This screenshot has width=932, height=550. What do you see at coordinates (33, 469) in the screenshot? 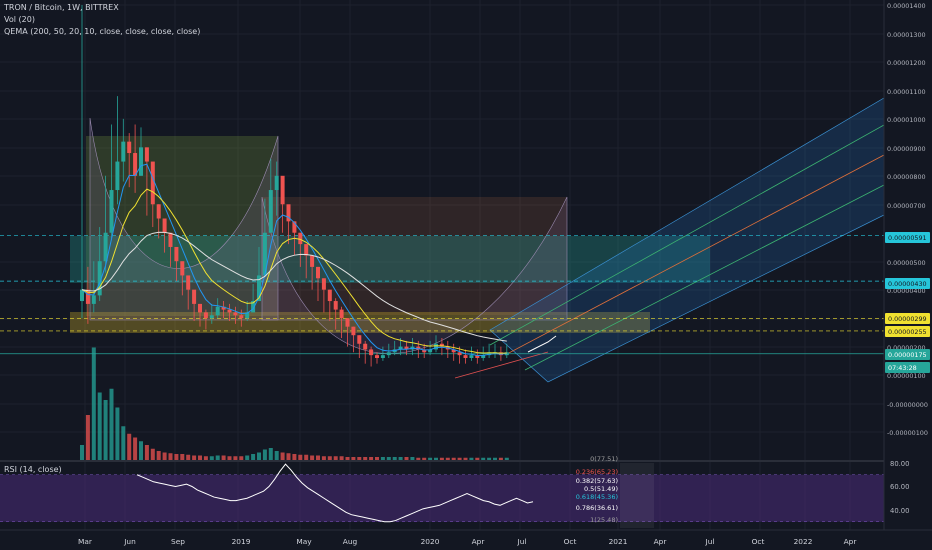
I see `rsi-legend: RSI (14, close)` at bounding box center [33, 469].